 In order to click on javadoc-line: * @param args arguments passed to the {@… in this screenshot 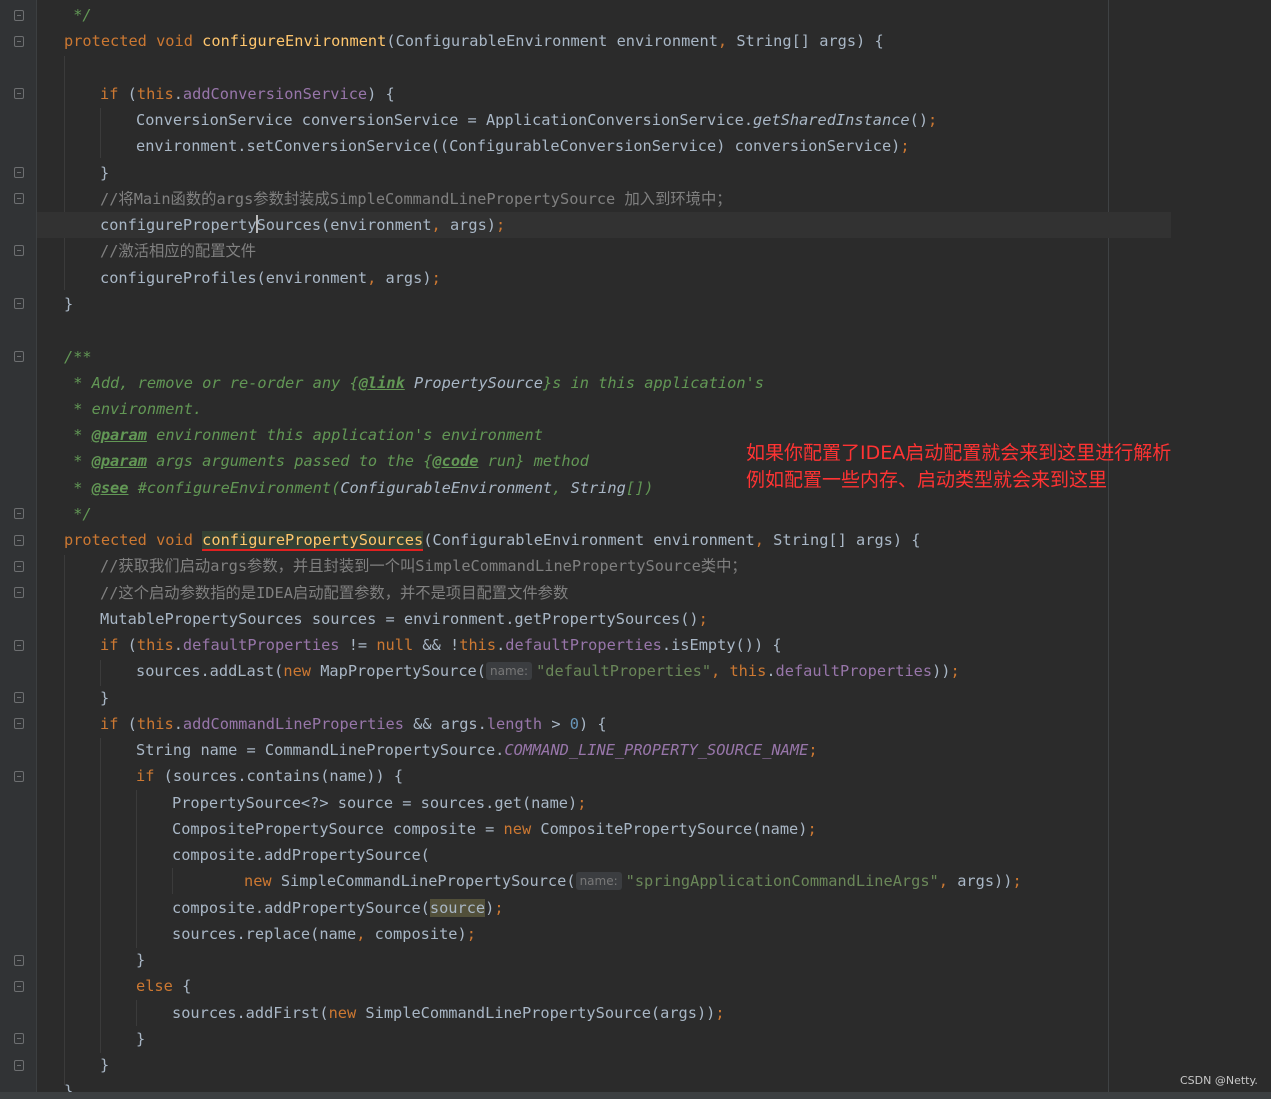, I will do `click(326, 461)`.